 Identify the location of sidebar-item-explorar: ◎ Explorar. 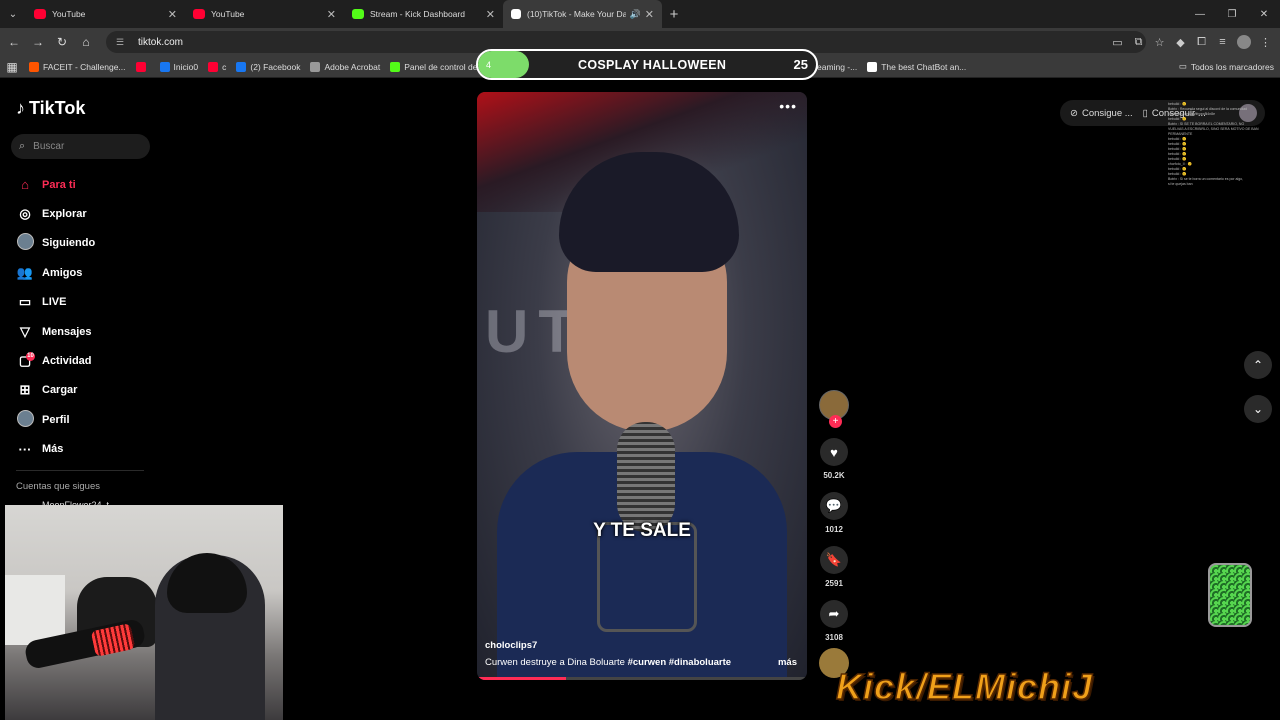
(55, 213).